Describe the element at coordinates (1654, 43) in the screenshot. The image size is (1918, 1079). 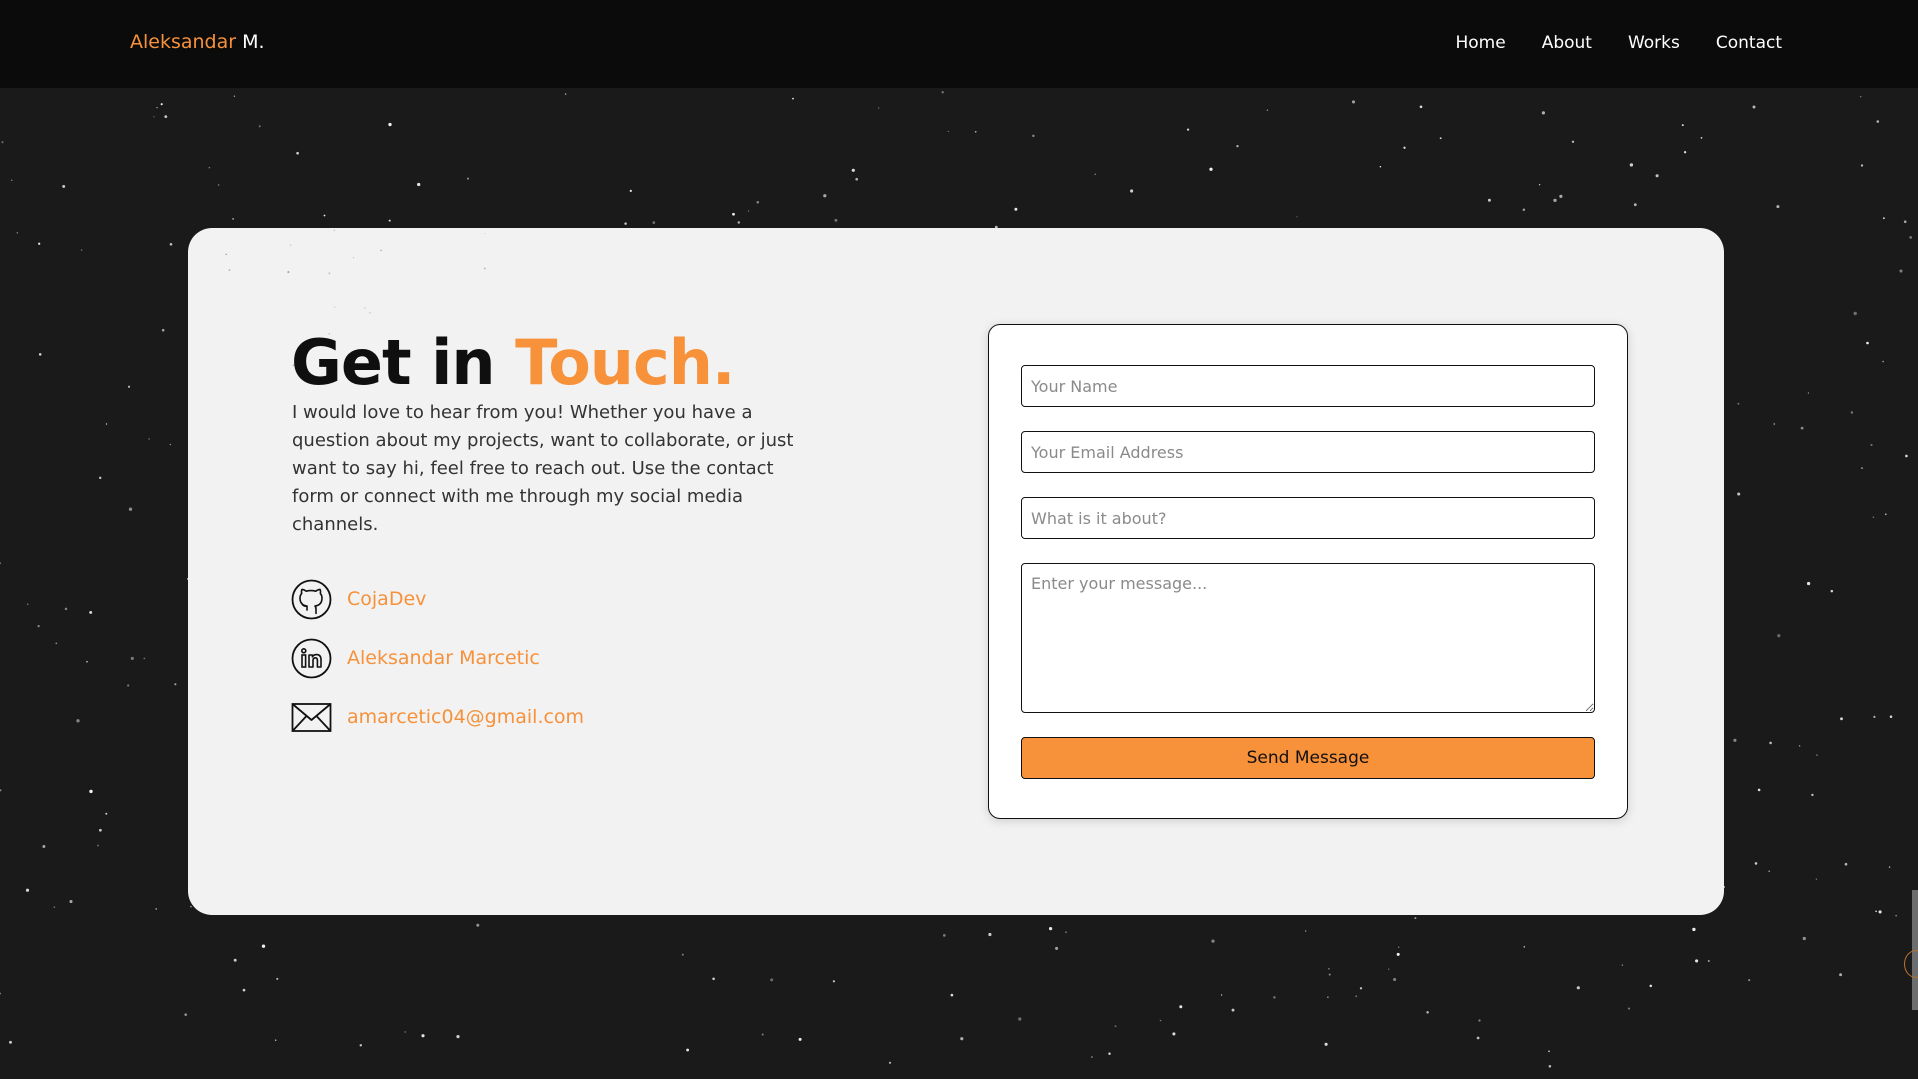
I see `nav-works: Works` at that location.